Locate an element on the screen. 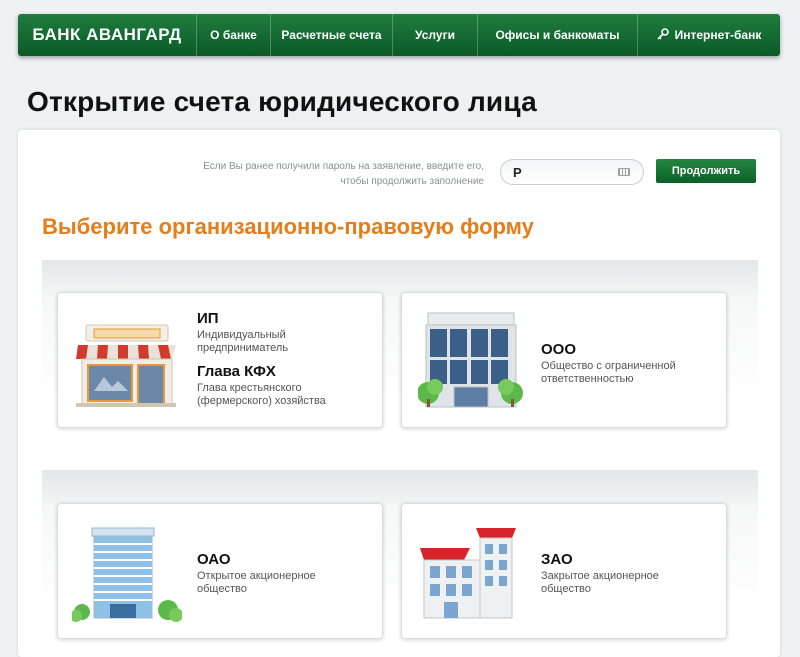 The width and height of the screenshot is (800, 657). nav-item-about: О банке is located at coordinates (234, 35).